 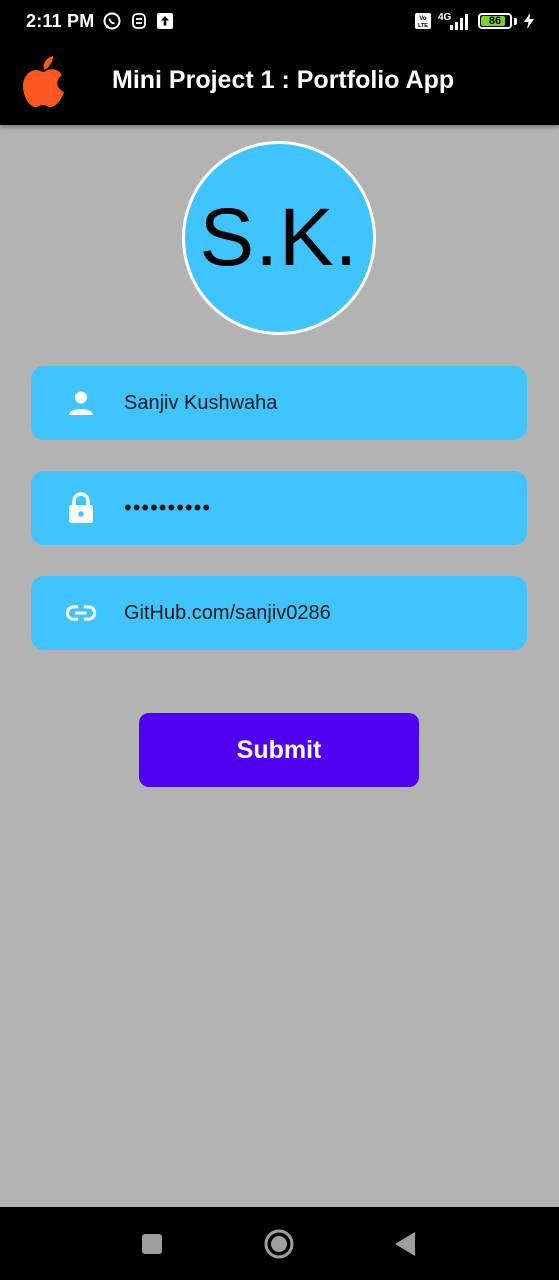 What do you see at coordinates (405, 1244) in the screenshot?
I see `back-icon` at bounding box center [405, 1244].